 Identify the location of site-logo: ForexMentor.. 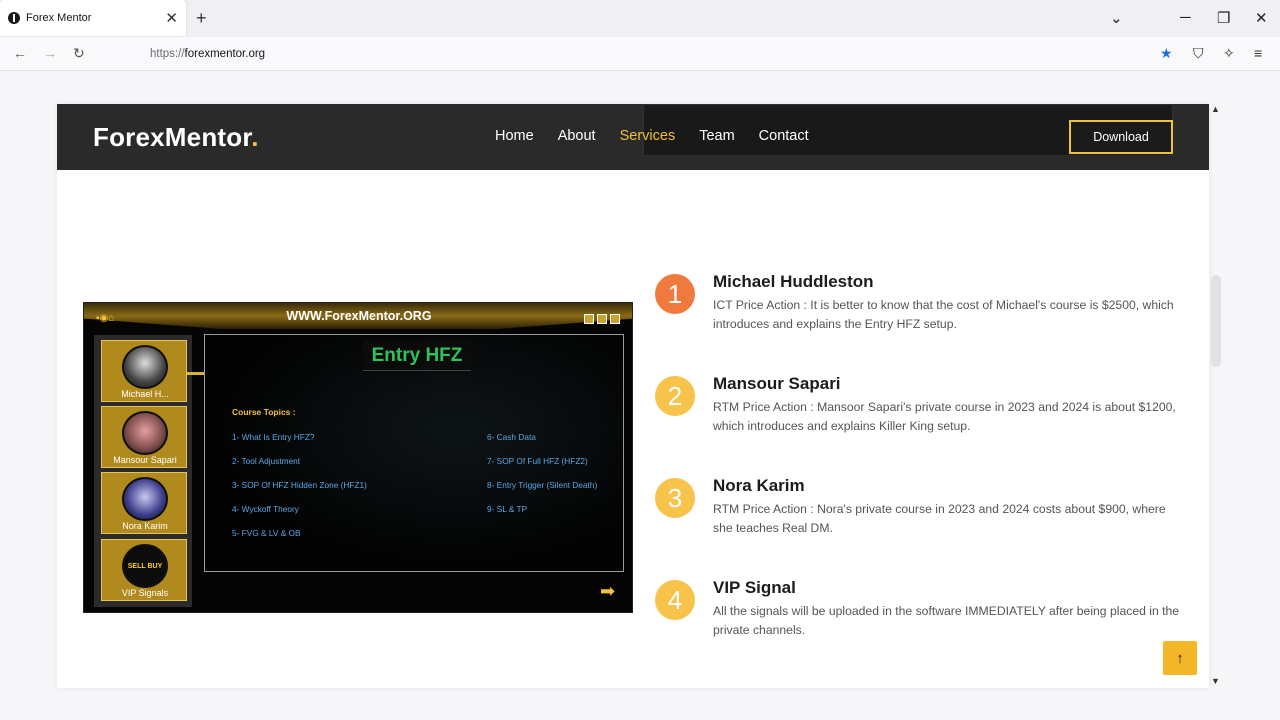
(176, 137).